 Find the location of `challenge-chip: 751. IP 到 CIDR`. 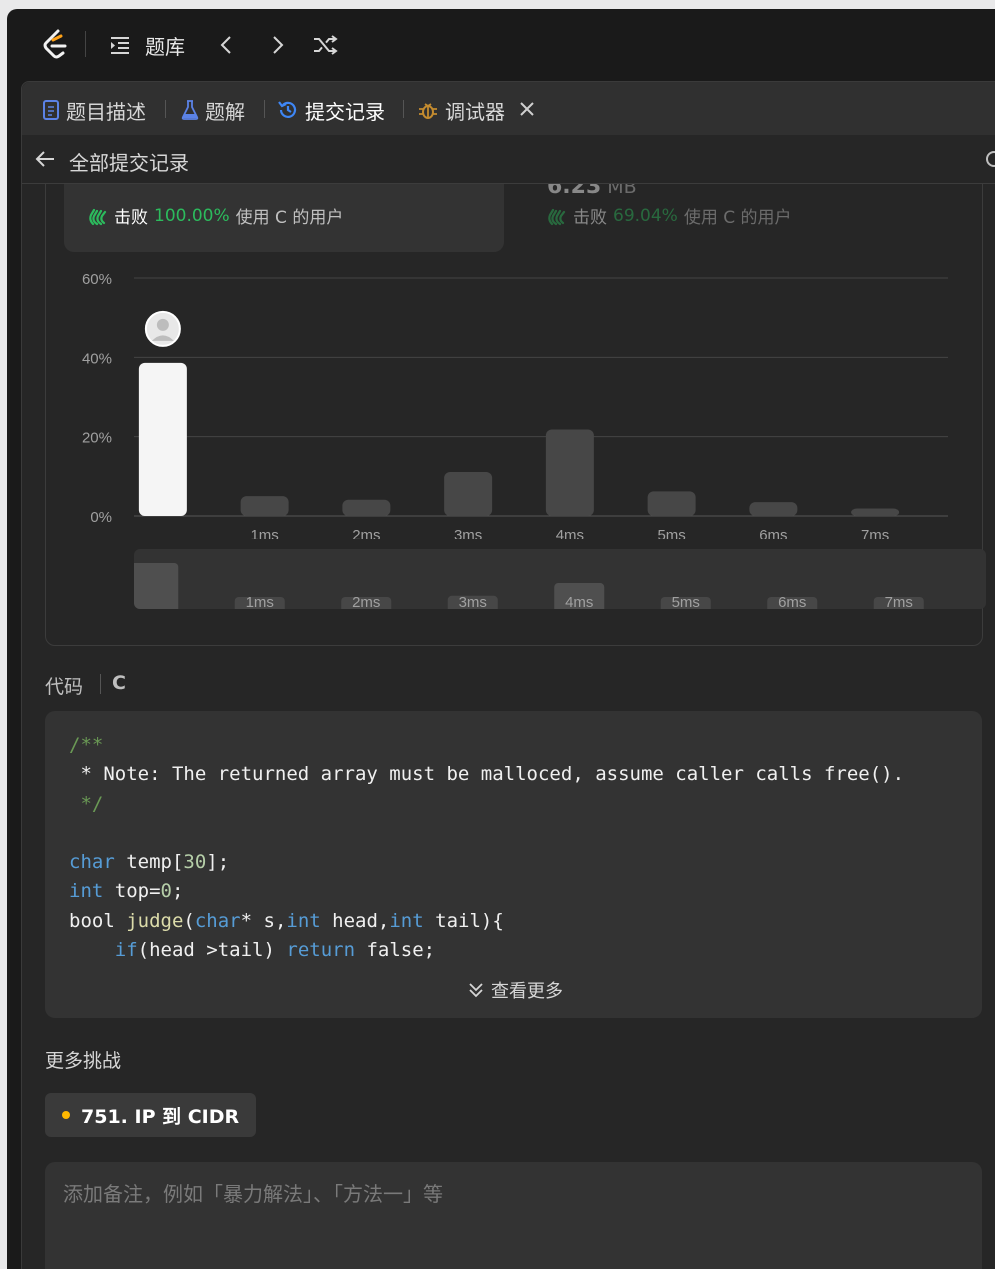

challenge-chip: 751. IP 到 CIDR is located at coordinates (151, 1115).